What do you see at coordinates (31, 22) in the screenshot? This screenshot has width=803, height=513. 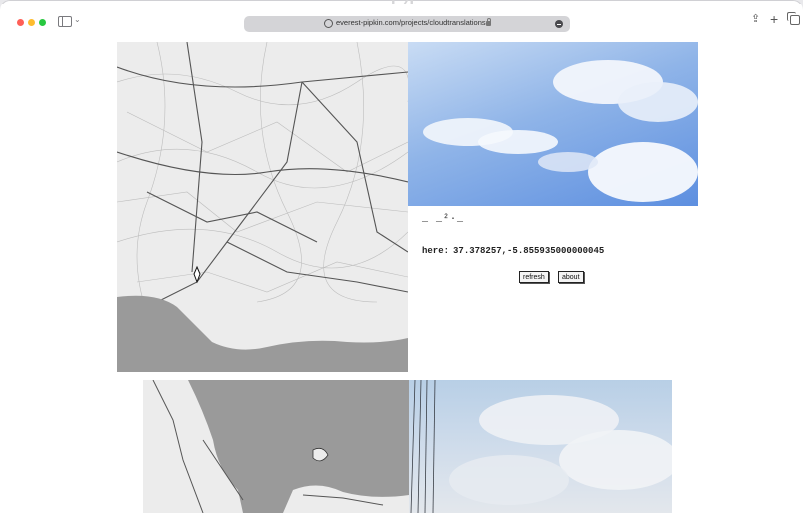 I see `minimize-window-button` at bounding box center [31, 22].